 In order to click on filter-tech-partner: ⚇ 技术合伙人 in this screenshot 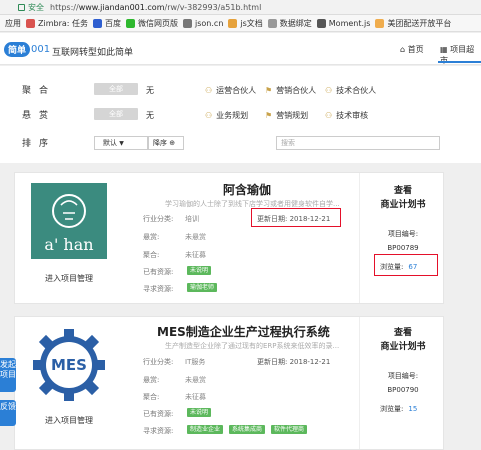, I will do `click(350, 90)`.